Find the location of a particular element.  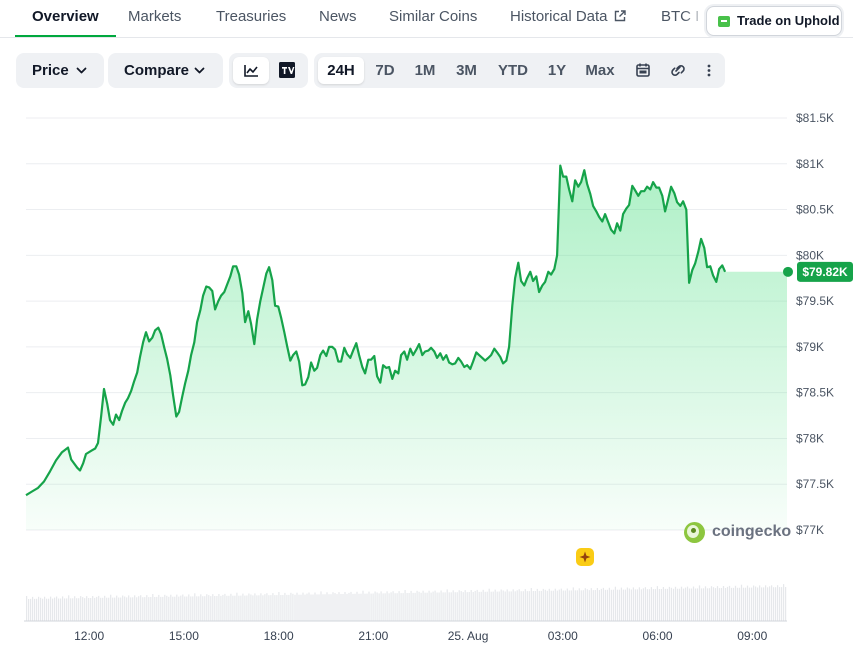

share-link-button is located at coordinates (678, 70).